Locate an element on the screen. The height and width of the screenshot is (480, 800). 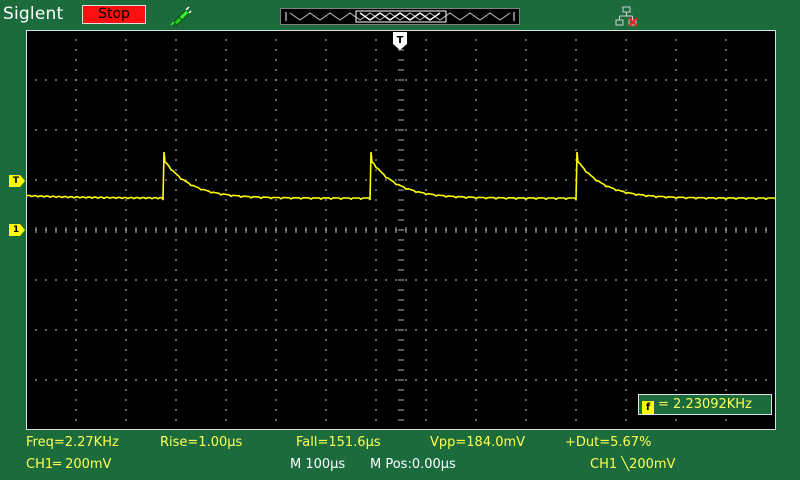
measurement-rise: Rise=1.00µs is located at coordinates (201, 442).